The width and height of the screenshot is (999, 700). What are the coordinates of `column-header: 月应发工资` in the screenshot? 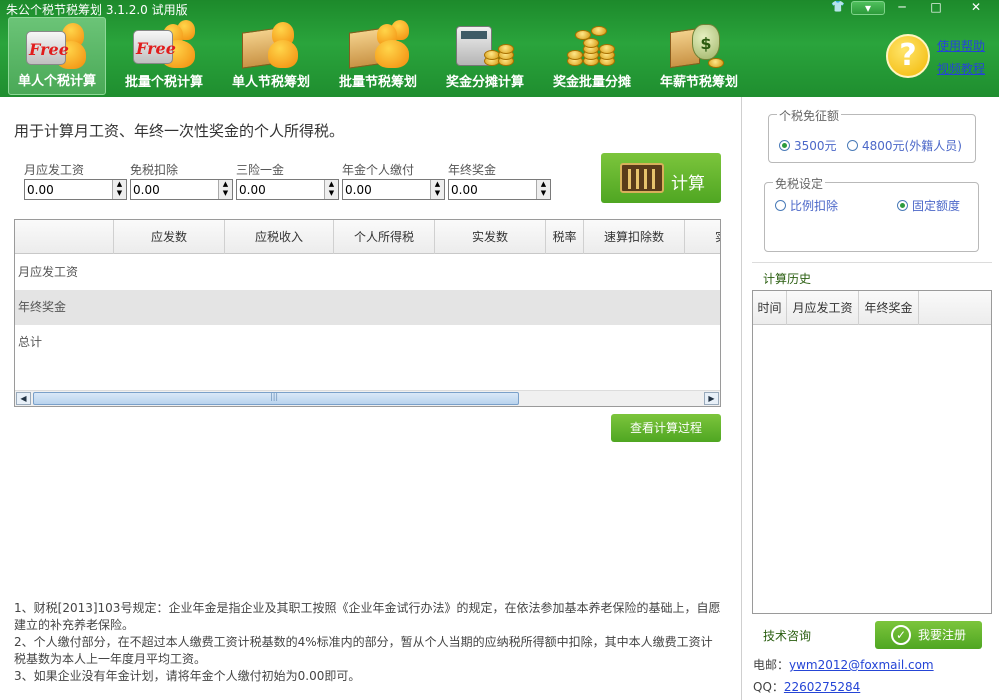 It's located at (823, 308).